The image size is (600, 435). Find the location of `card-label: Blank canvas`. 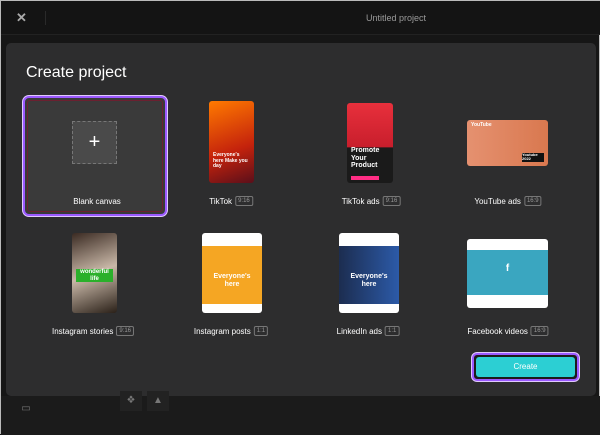

card-label: Blank canvas is located at coordinates (97, 201).